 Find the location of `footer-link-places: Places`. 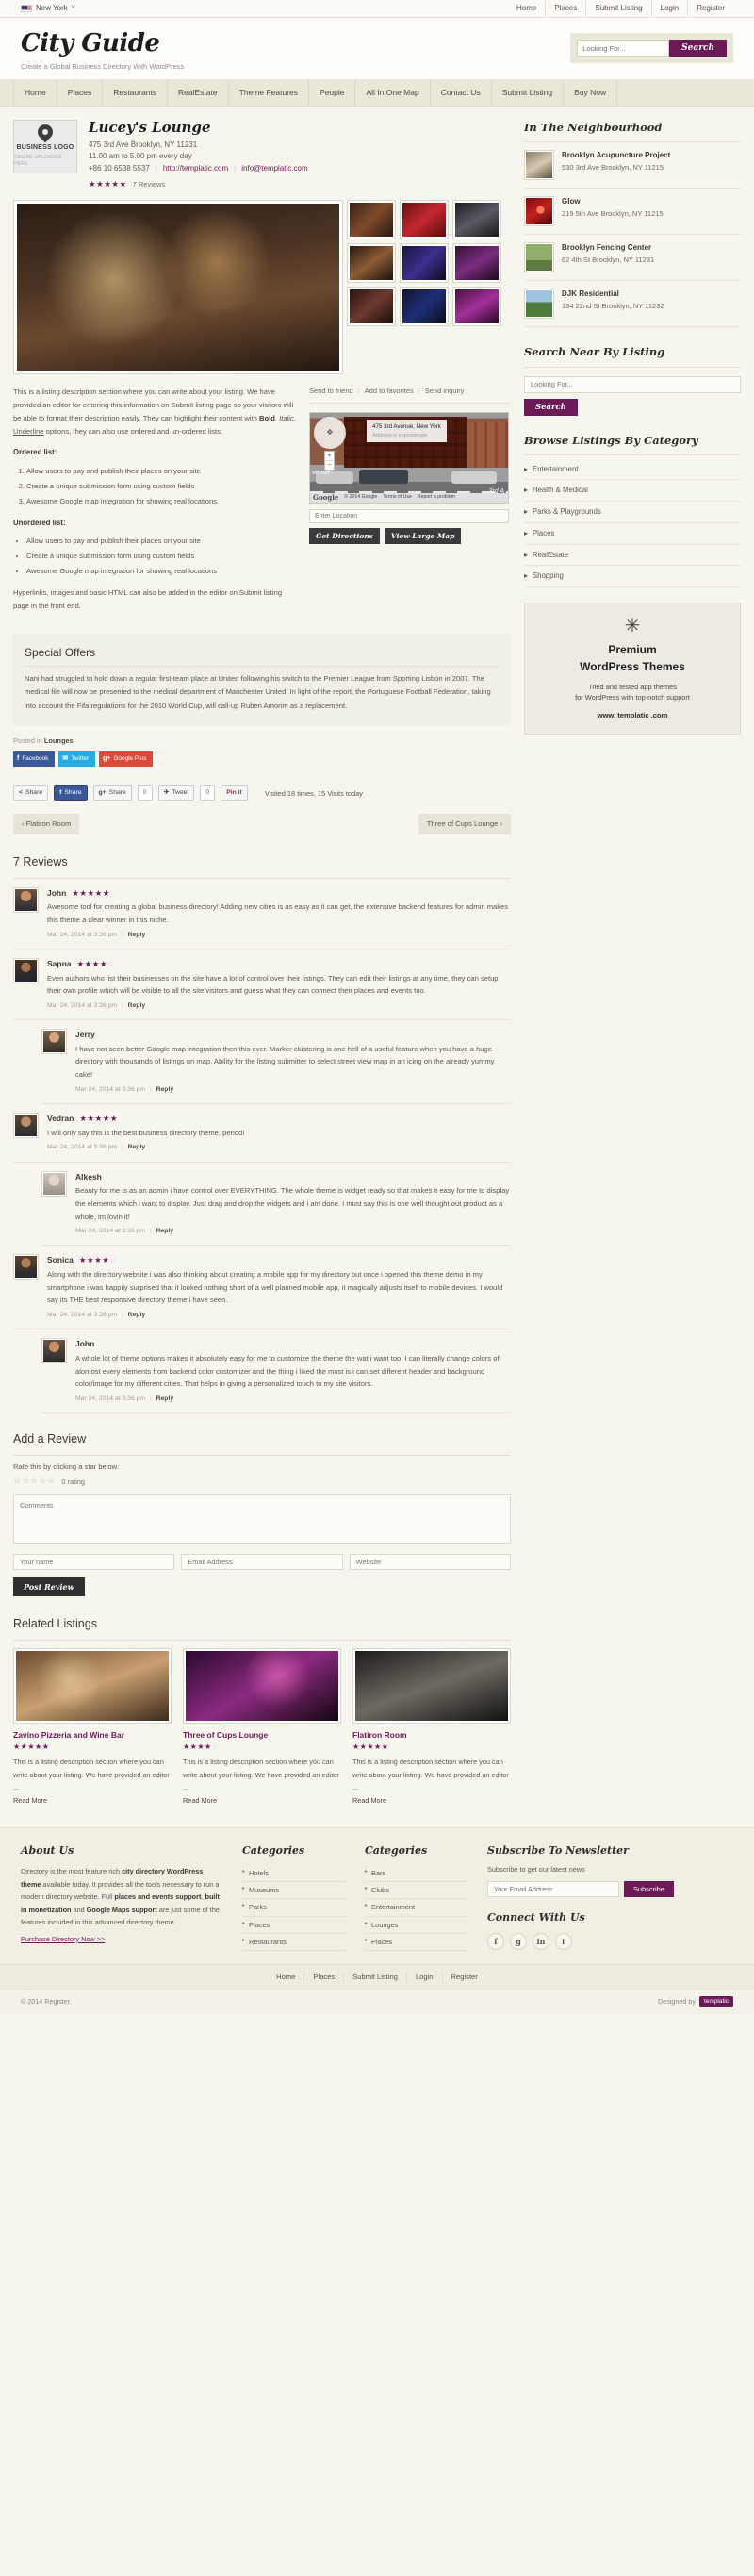

footer-link-places: Places is located at coordinates (294, 1925).